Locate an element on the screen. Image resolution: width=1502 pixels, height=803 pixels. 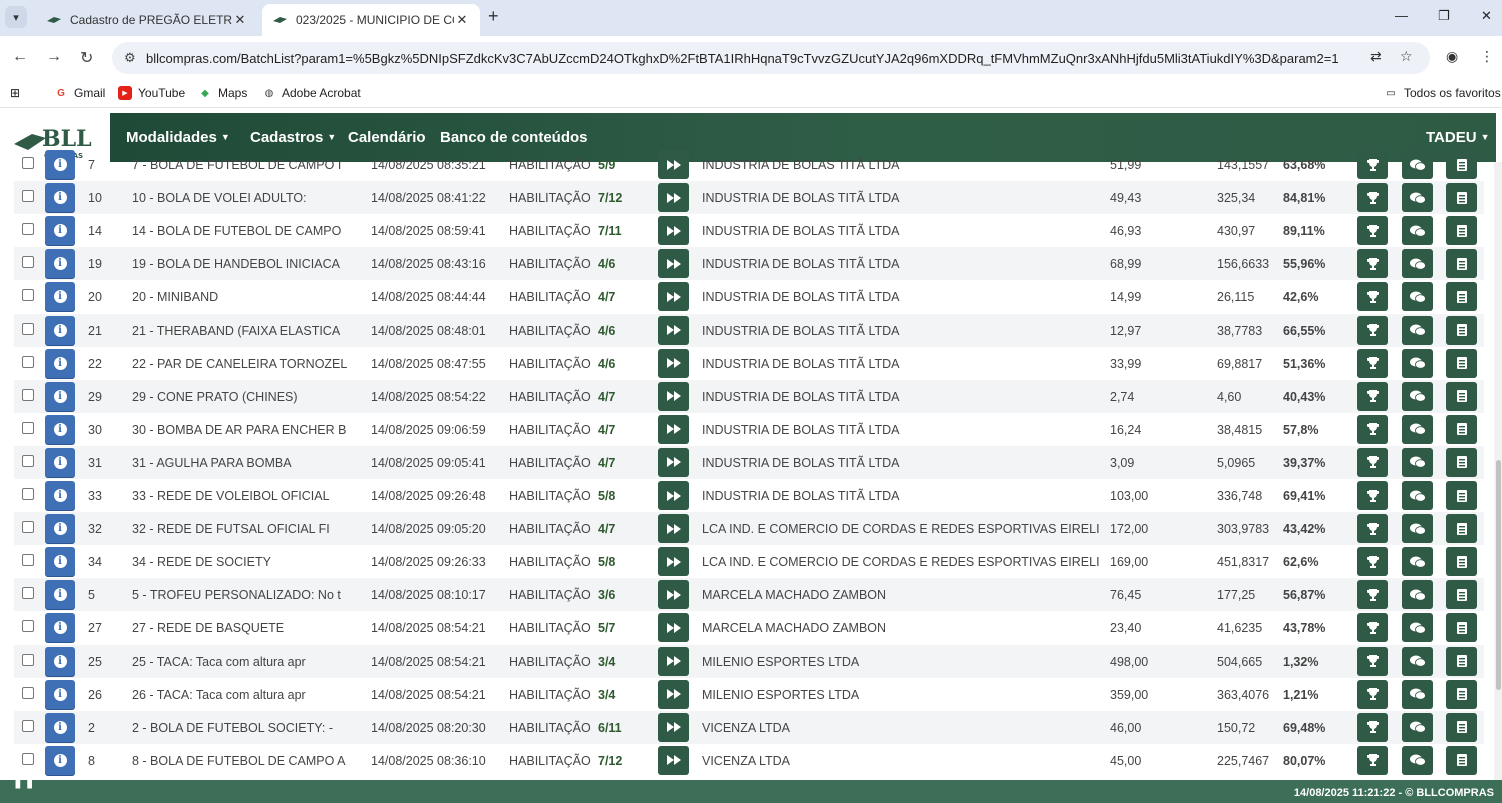
bookmark-maps: ◆ Maps is located at coordinates (222, 93).